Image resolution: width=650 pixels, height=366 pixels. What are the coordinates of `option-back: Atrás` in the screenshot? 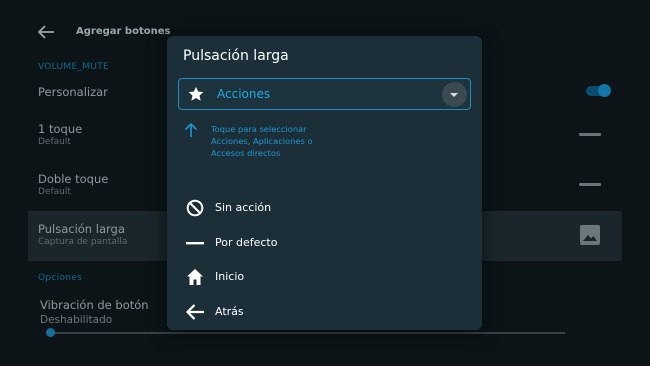 It's located at (324, 312).